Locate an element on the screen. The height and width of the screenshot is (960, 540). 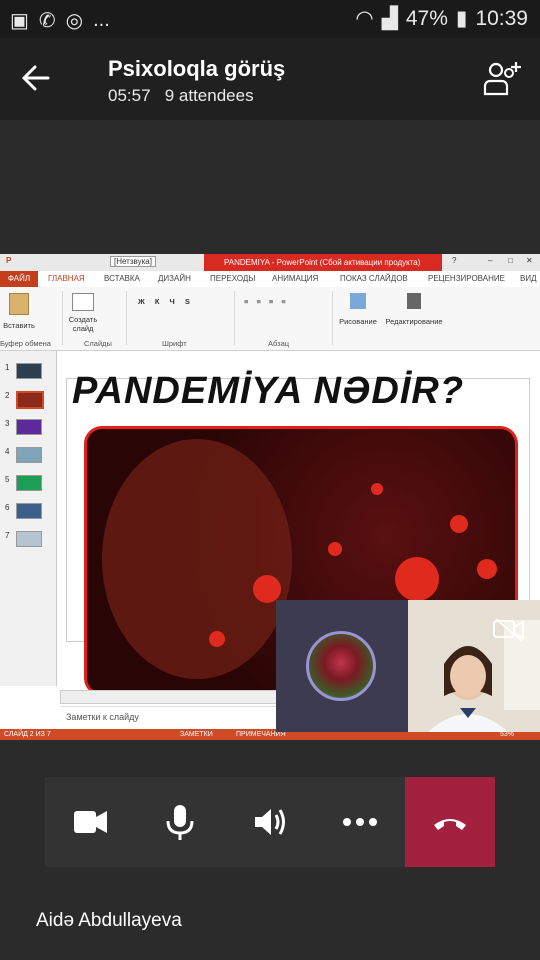
phone-hangup-icon is located at coordinates (450, 824).